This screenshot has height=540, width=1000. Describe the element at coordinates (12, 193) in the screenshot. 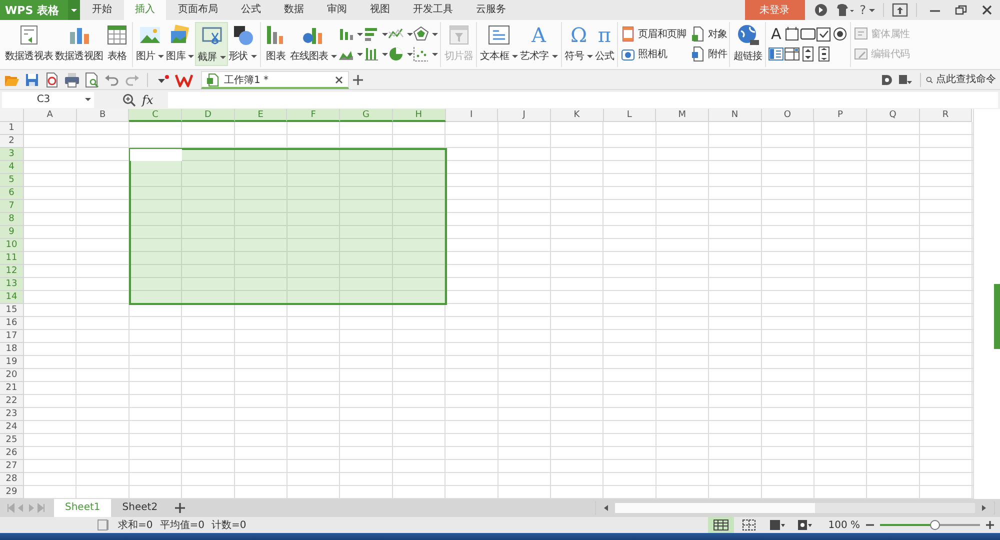

I see `row-header: 6` at that location.